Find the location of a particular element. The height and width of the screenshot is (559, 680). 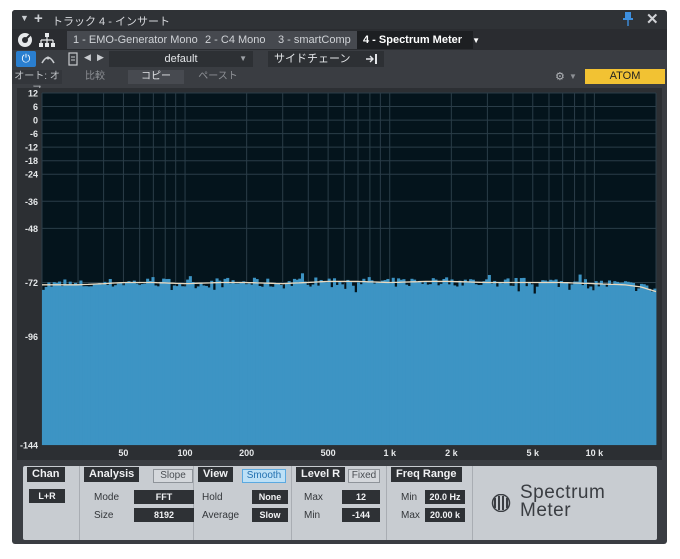

level-max-value: 12 is located at coordinates (361, 497).